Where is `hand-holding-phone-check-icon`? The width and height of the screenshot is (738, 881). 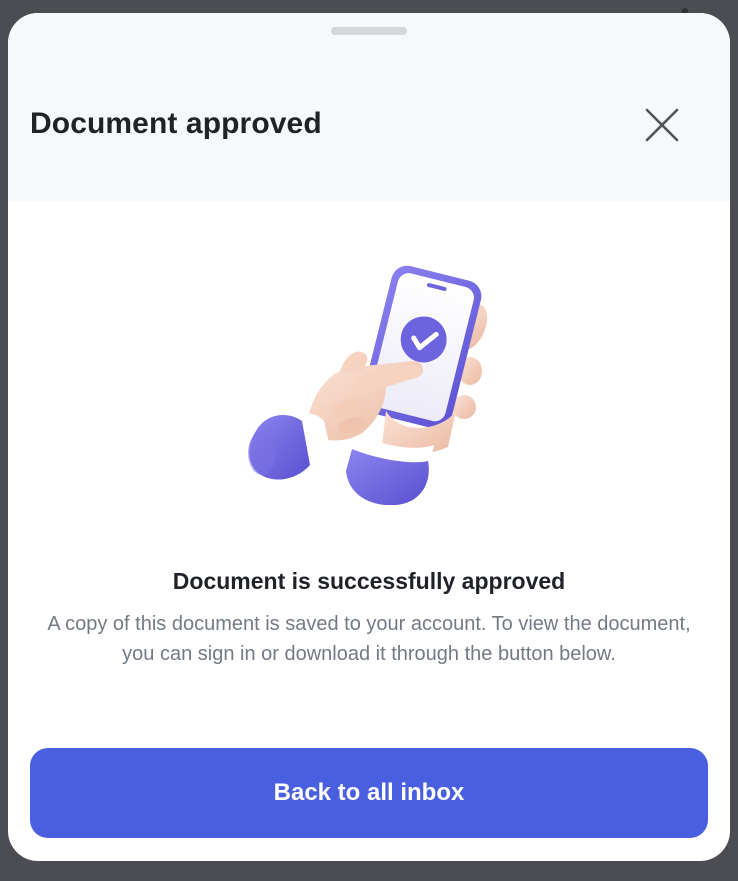 hand-holding-phone-check-icon is located at coordinates (368, 385).